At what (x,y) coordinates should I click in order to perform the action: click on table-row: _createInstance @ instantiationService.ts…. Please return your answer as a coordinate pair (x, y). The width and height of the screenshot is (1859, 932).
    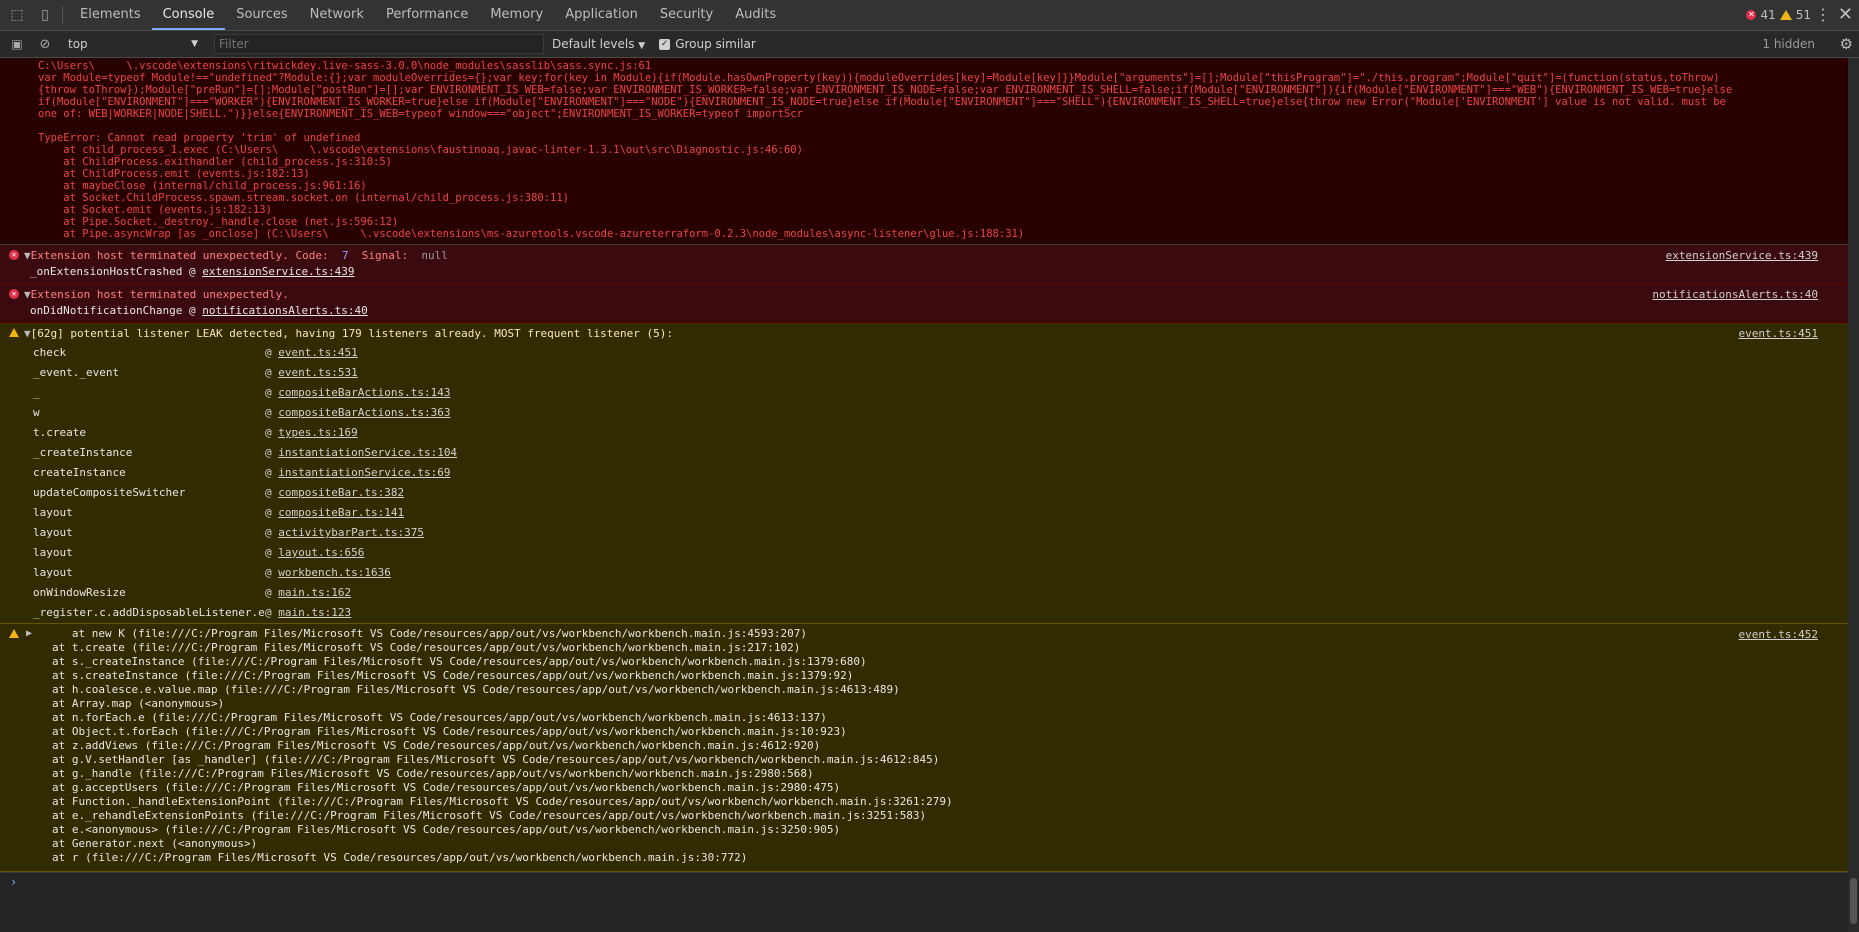
    Looking at the image, I should click on (940, 453).